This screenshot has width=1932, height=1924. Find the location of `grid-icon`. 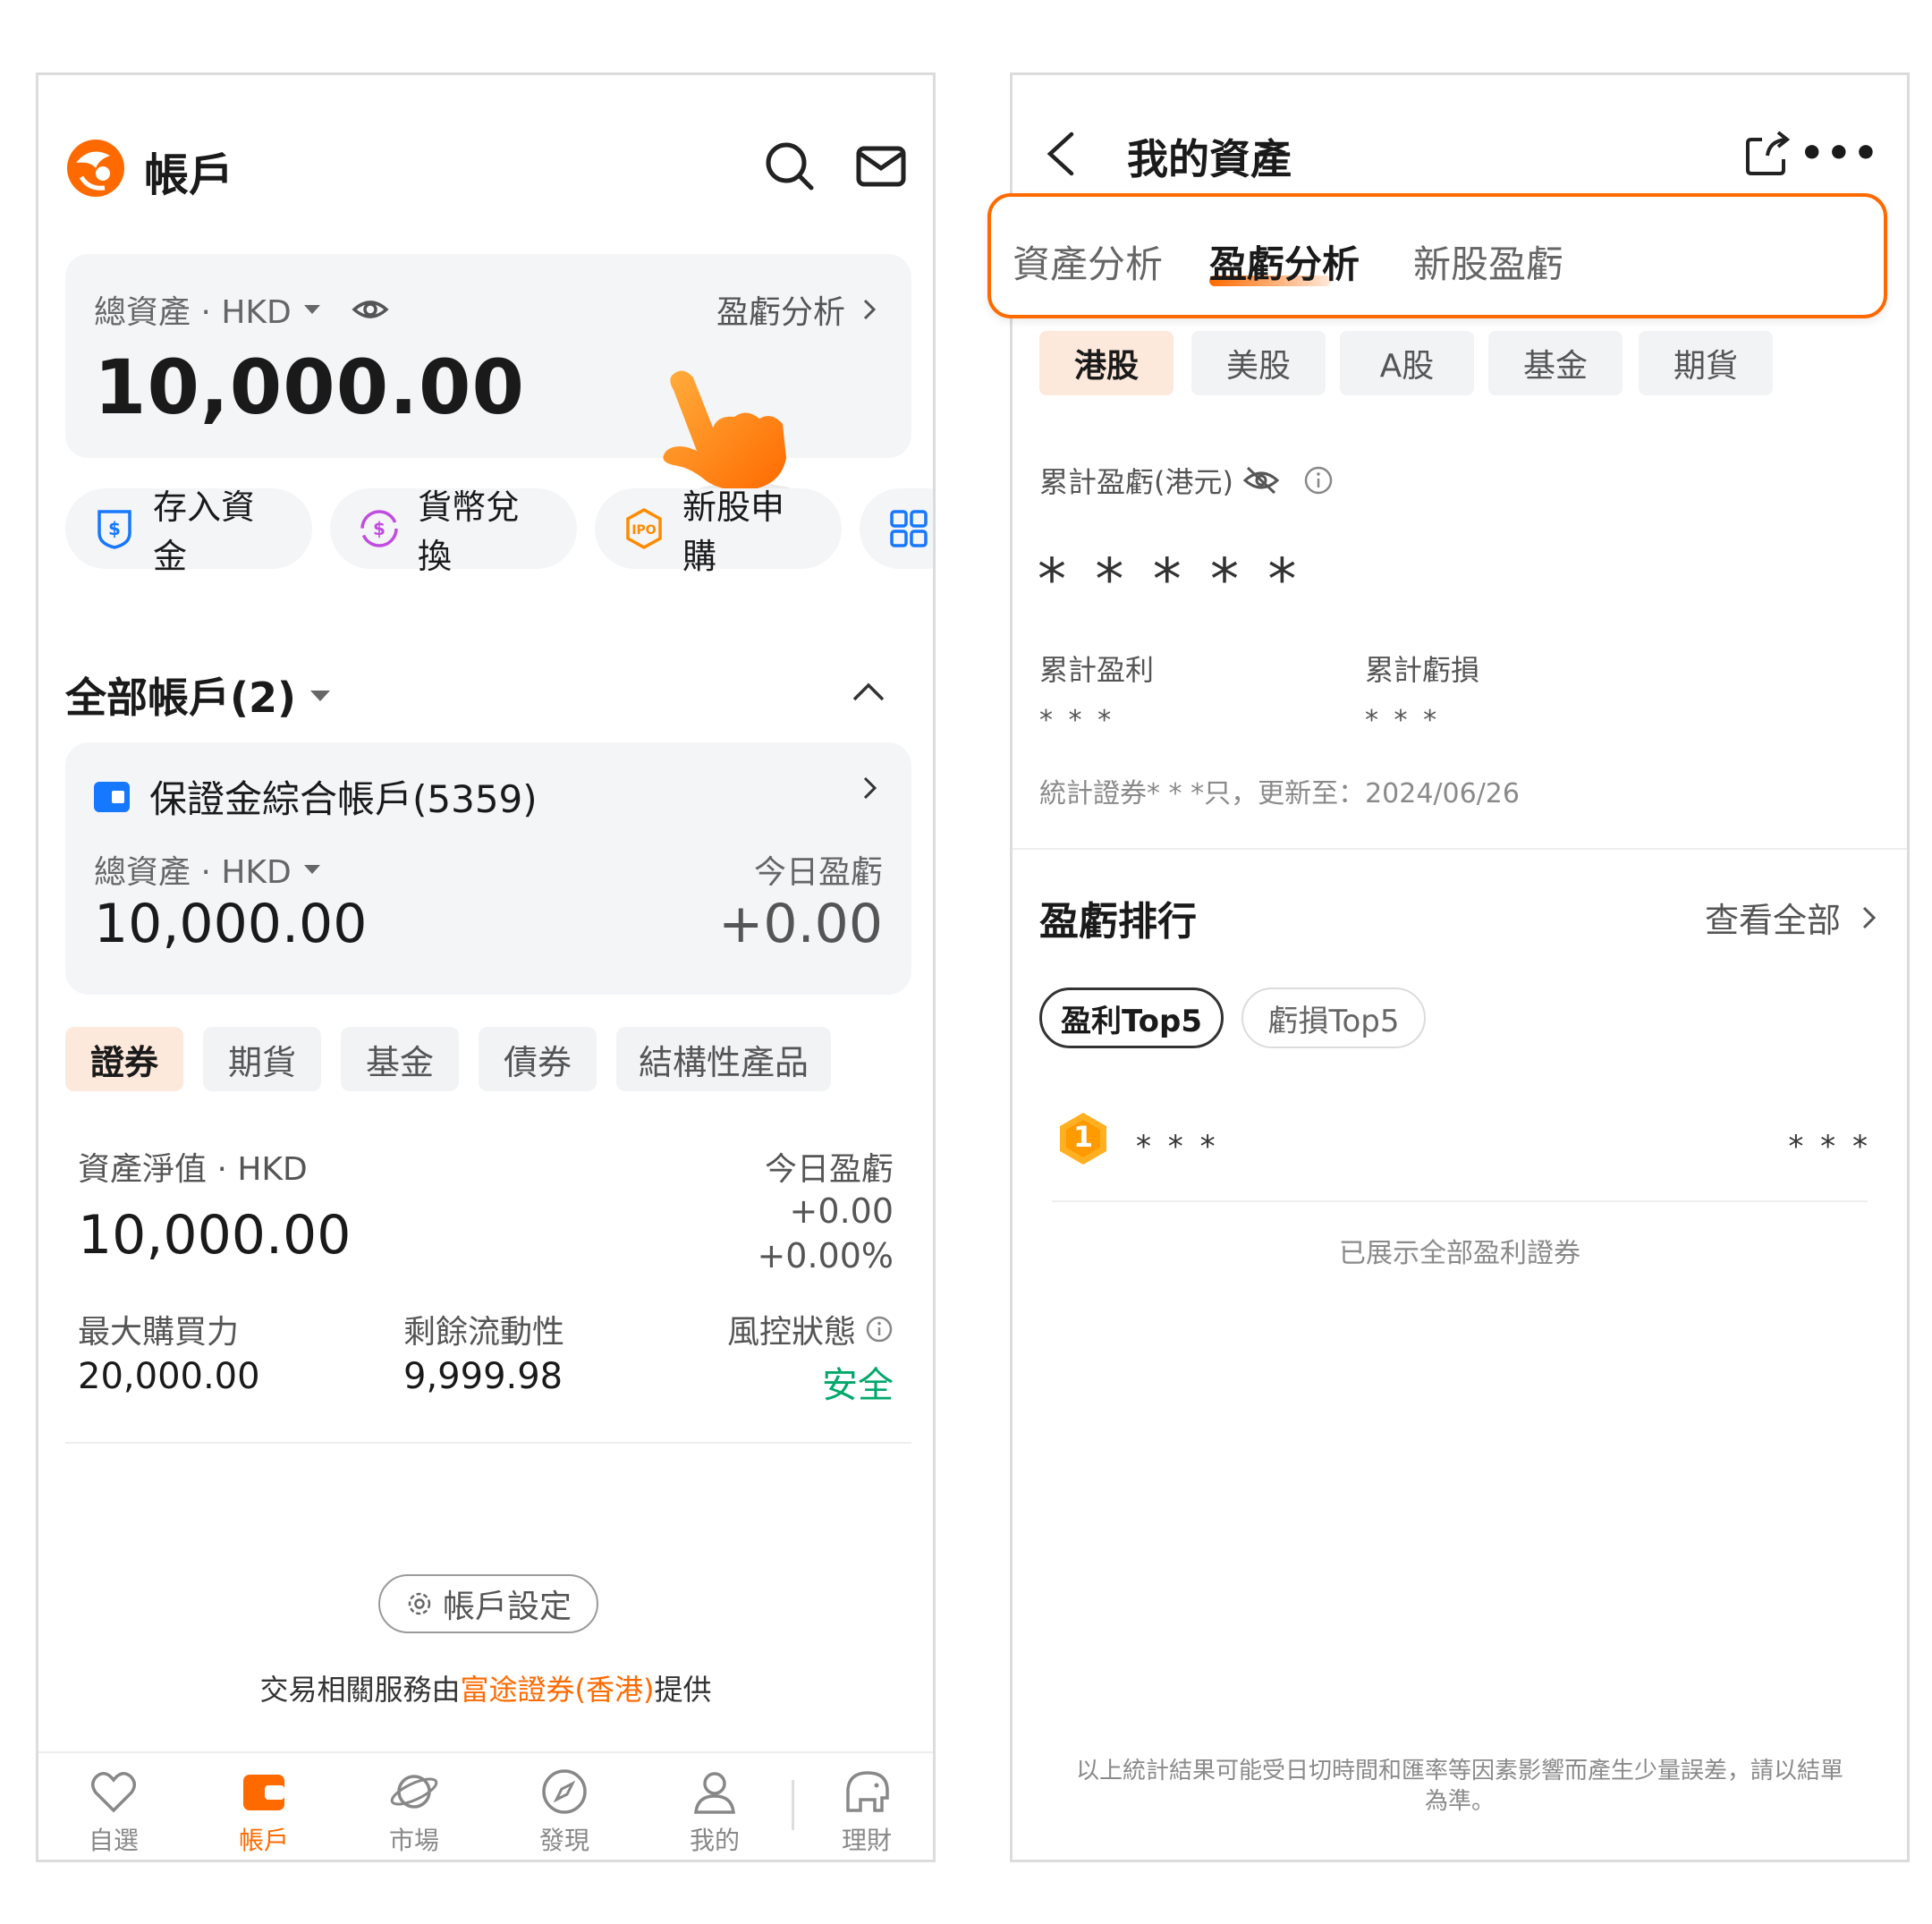

grid-icon is located at coordinates (909, 528).